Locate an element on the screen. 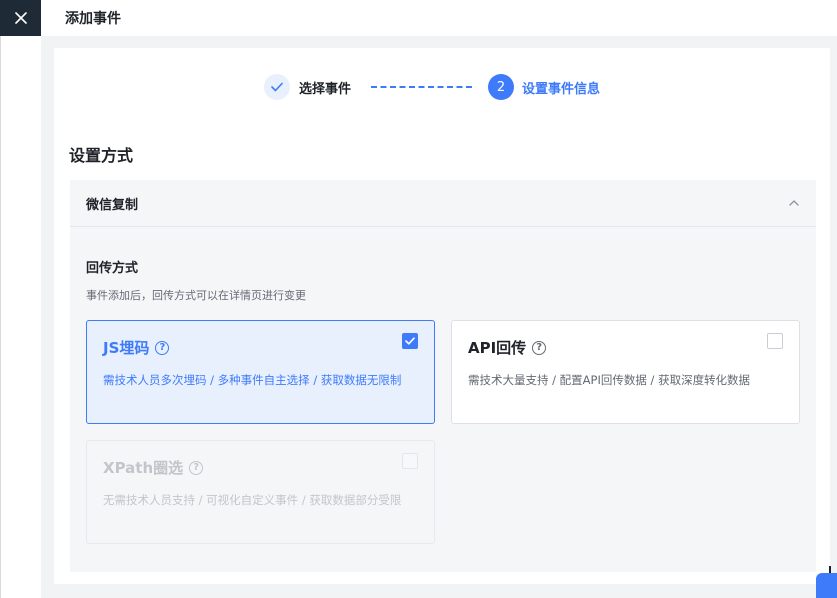 This screenshot has width=837, height=598. option-xpath-title: XPath圈选 is located at coordinates (143, 468).